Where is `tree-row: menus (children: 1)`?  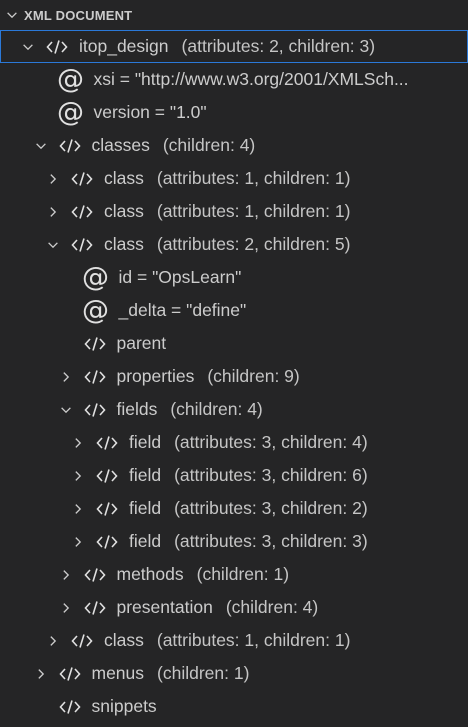
tree-row: menus (children: 1) is located at coordinates (234, 673).